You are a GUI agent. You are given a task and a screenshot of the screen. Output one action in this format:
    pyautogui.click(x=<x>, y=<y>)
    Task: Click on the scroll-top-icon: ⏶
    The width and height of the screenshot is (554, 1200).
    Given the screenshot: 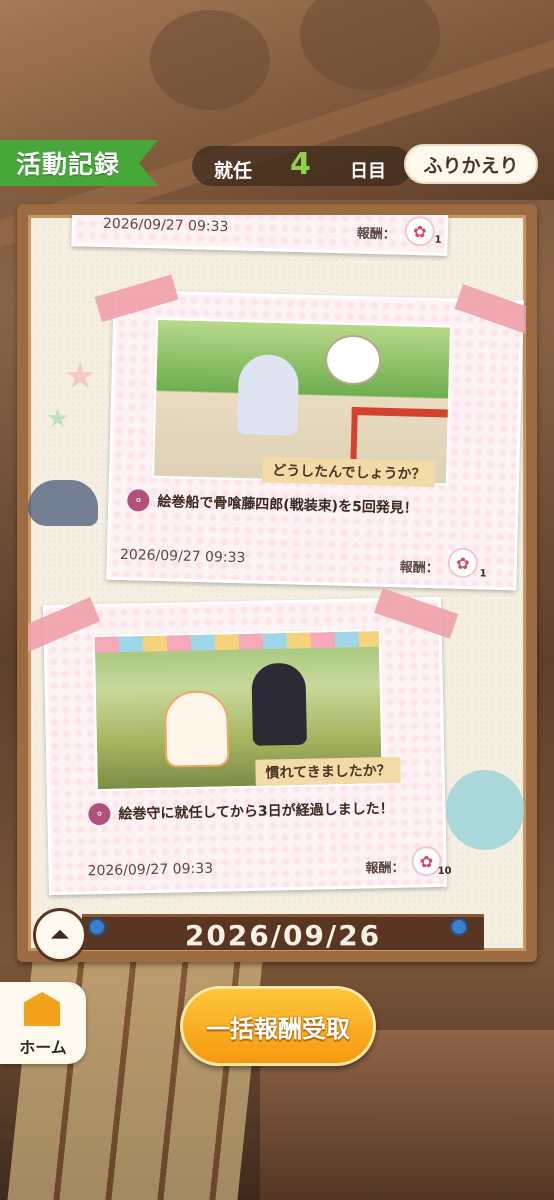 What is the action you would take?
    pyautogui.click(x=60, y=935)
    